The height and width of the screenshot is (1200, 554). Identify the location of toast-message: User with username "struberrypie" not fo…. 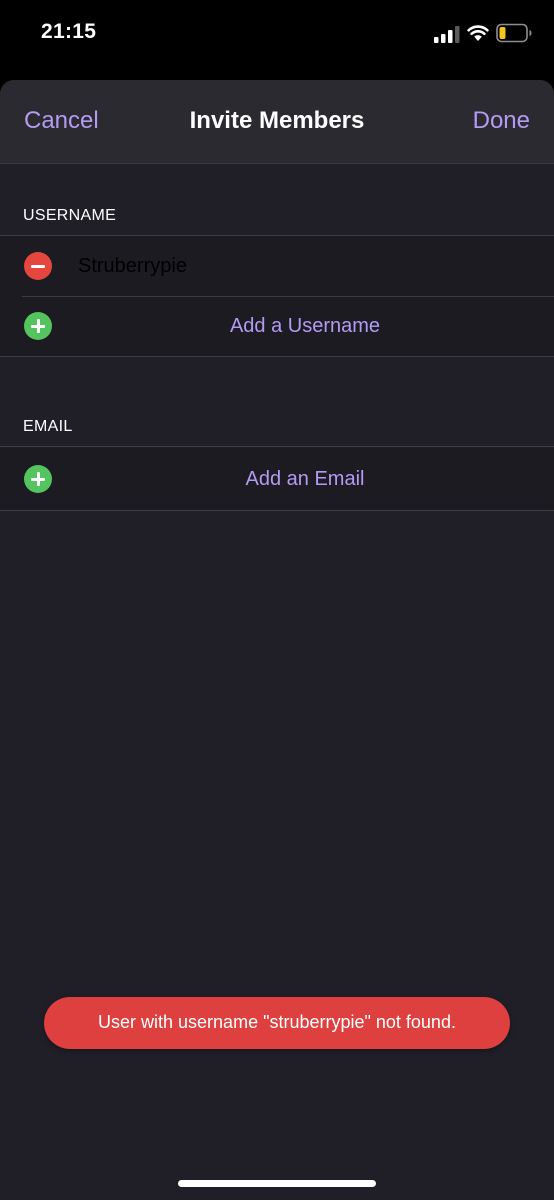
(277, 1022).